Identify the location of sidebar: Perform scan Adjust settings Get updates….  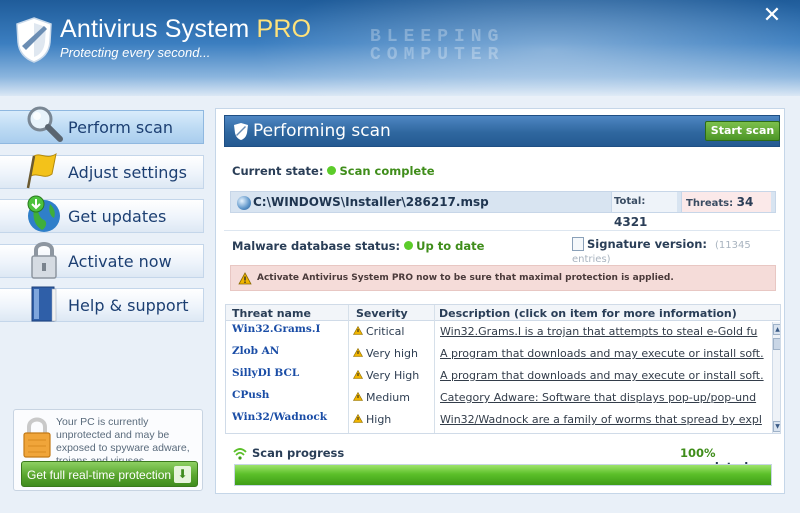
(102, 219).